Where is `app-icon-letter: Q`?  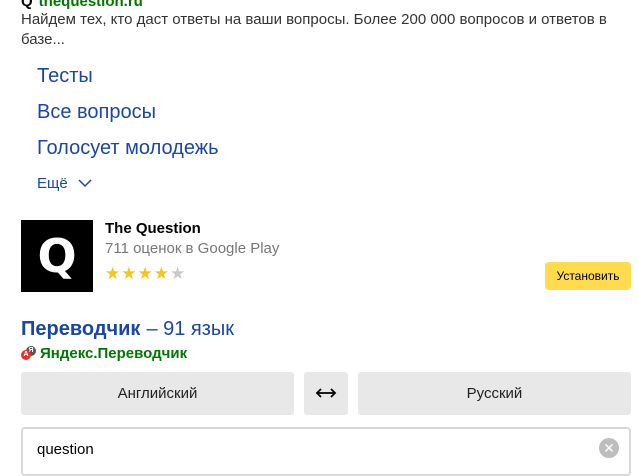
app-icon-letter: Q is located at coordinates (57, 256).